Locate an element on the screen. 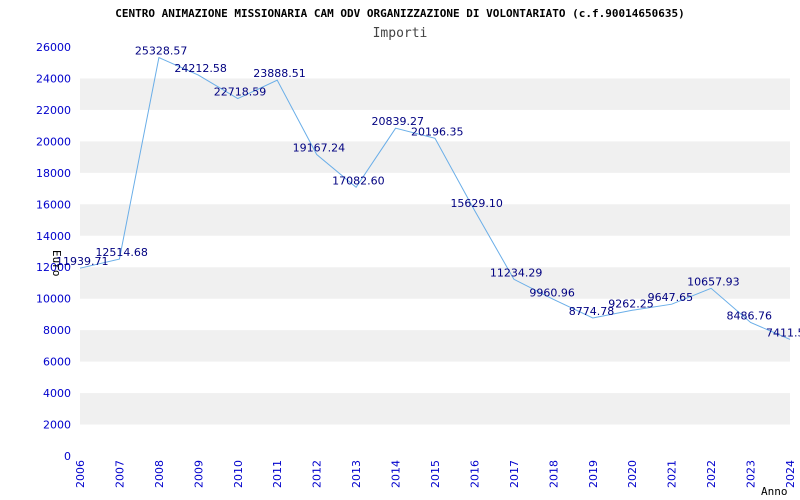 Image resolution: width=800 pixels, height=500 pixels. y-tick-label: 4000 is located at coordinates (57, 393).